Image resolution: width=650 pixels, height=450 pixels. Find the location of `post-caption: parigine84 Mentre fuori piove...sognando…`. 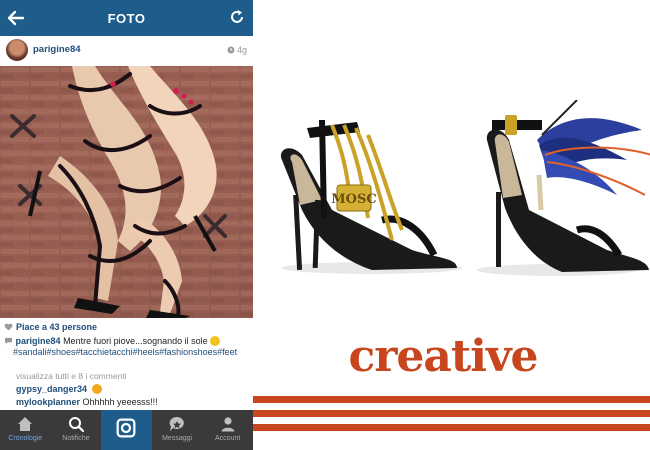

post-caption: parigine84 Mentre fuori piove...sognando… is located at coordinates (127, 347).